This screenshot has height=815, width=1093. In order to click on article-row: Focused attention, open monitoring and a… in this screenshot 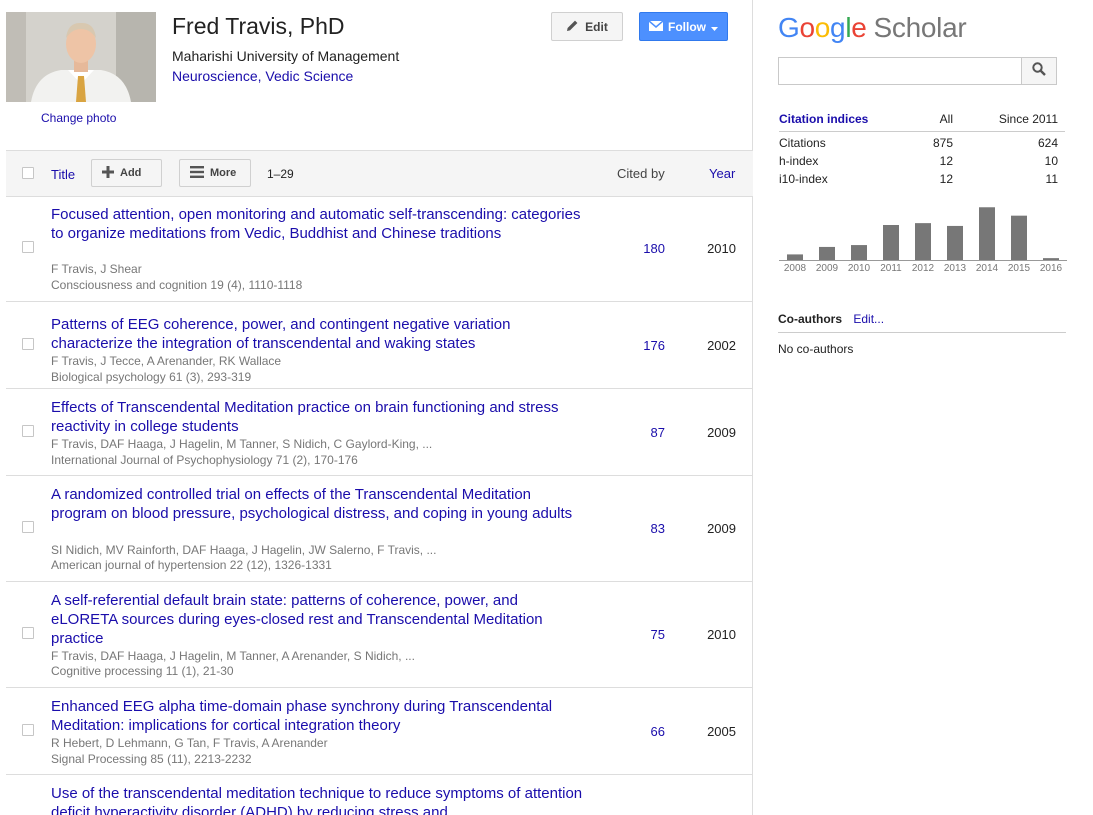, I will do `click(379, 249)`.